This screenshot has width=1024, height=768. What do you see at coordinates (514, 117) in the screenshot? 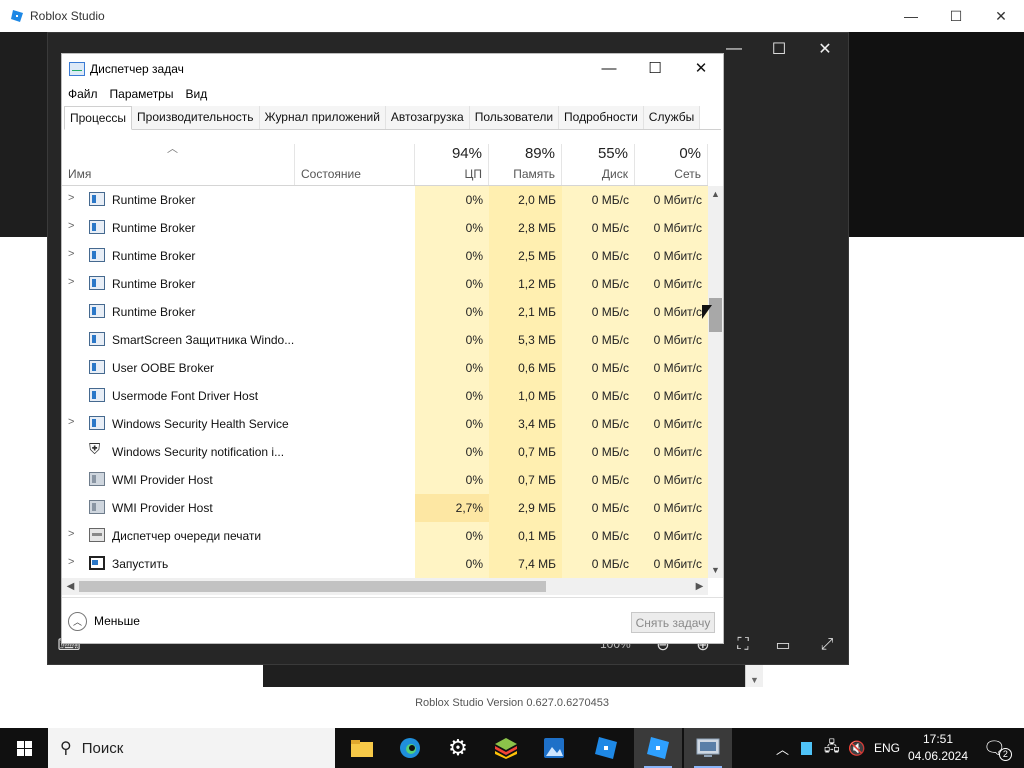
I see `tab-users: Пользователи` at bounding box center [514, 117].